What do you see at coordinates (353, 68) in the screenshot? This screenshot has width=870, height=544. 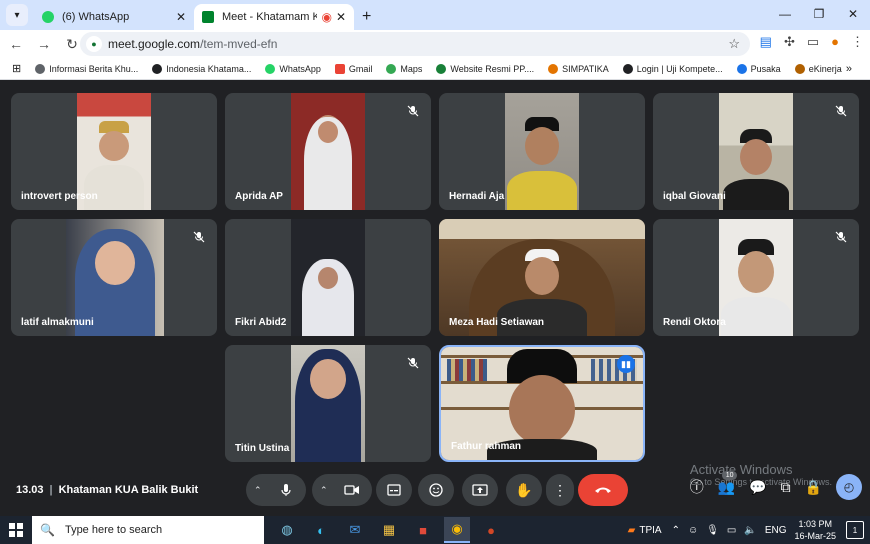 I see `bookmark-item: Gmail` at bounding box center [353, 68].